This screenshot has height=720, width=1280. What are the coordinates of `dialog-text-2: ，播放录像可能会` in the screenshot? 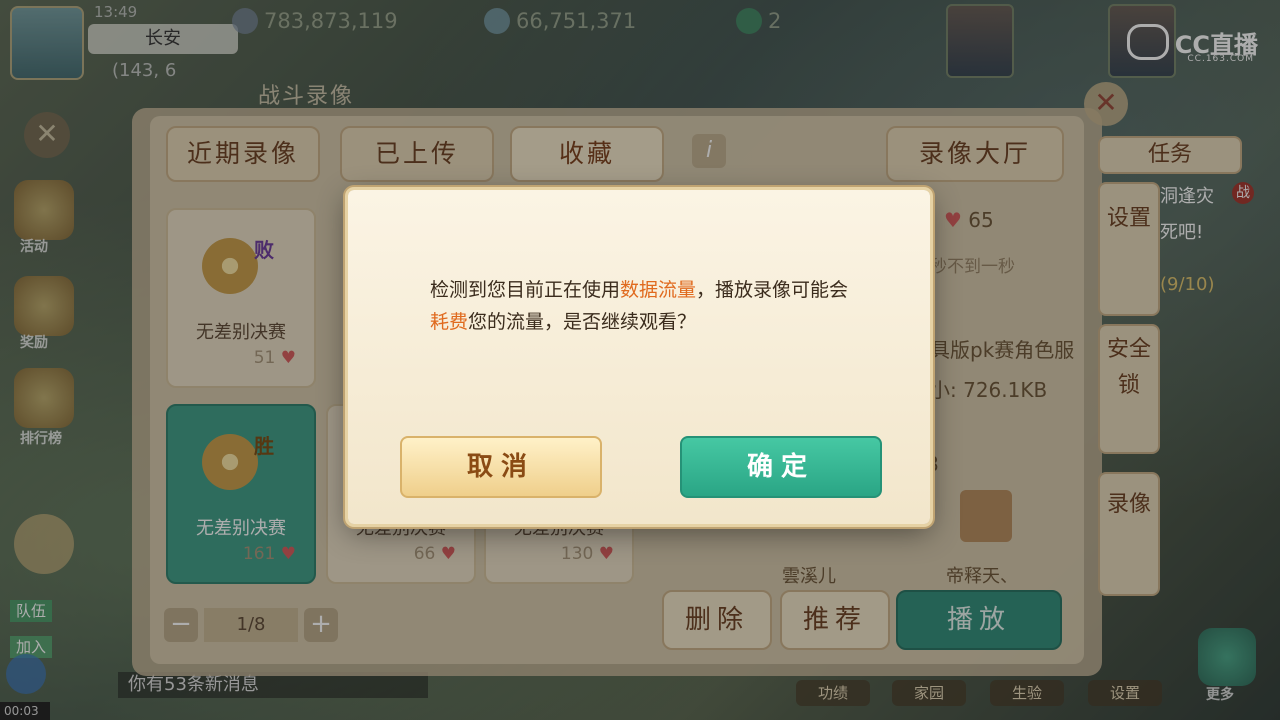 It's located at (772, 290).